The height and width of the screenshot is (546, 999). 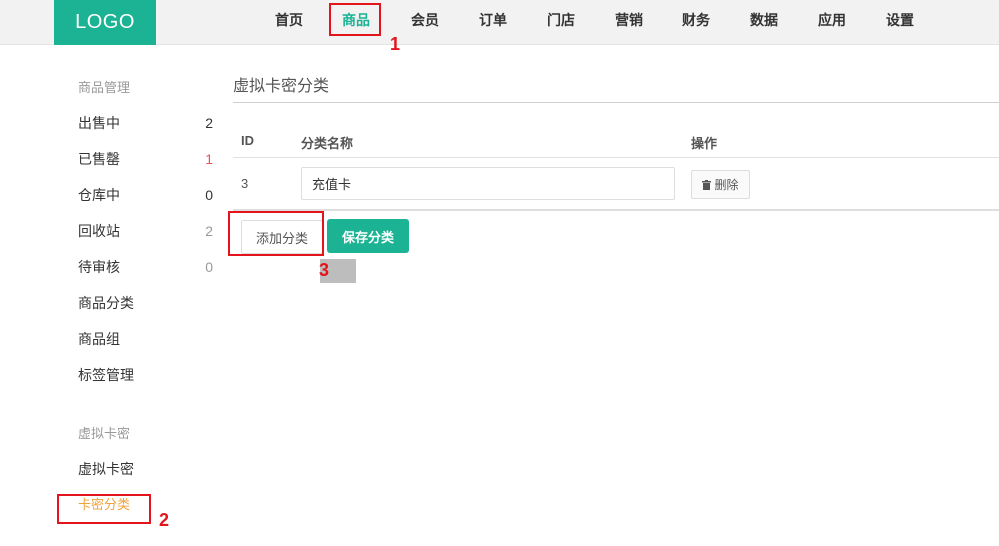 What do you see at coordinates (104, 87) in the screenshot?
I see `sidebar-group-title-products: 商品管理` at bounding box center [104, 87].